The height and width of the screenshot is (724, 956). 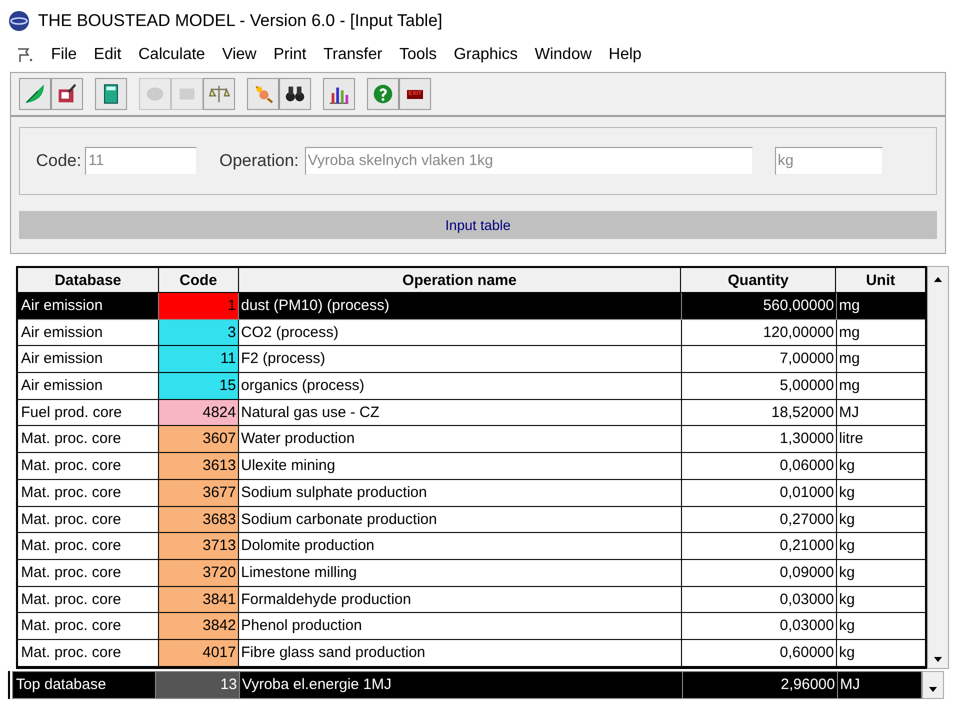 What do you see at coordinates (198, 306) in the screenshot?
I see `code-cell: 1` at bounding box center [198, 306].